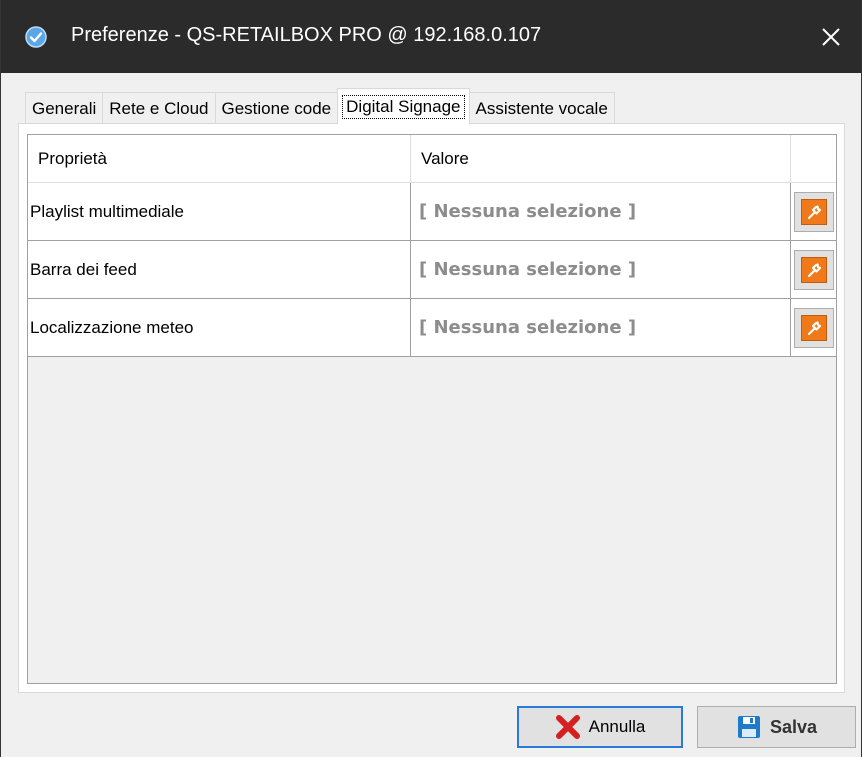 Image resolution: width=862 pixels, height=757 pixels. I want to click on tab-digital-signage: Digital Signage, so click(403, 106).